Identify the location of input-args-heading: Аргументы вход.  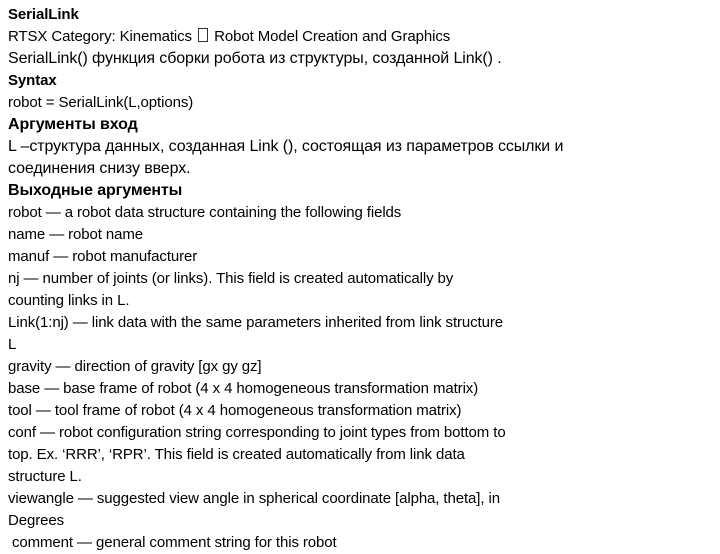
(73, 124).